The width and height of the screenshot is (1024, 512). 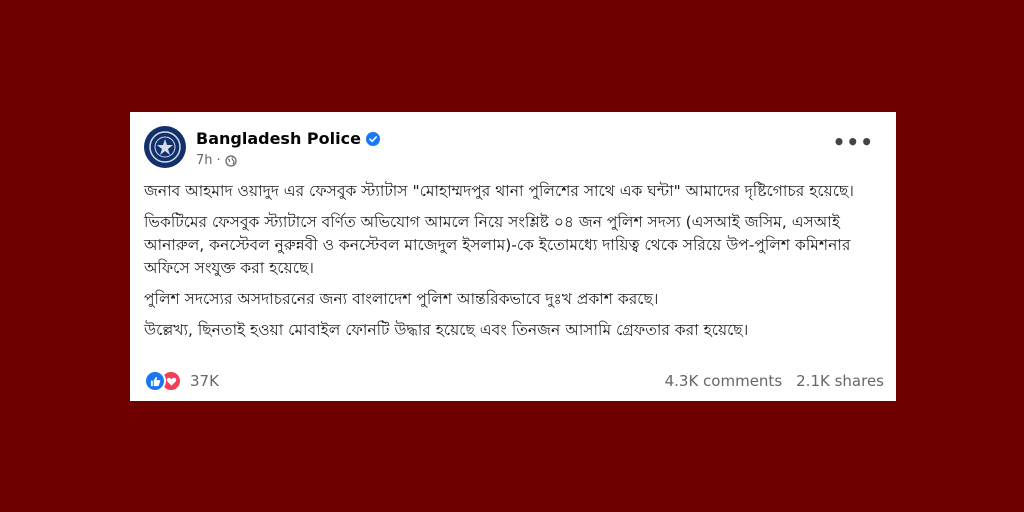 I want to click on post-footer: 37K 4.3K comments 2.1K shares, so click(x=514, y=381).